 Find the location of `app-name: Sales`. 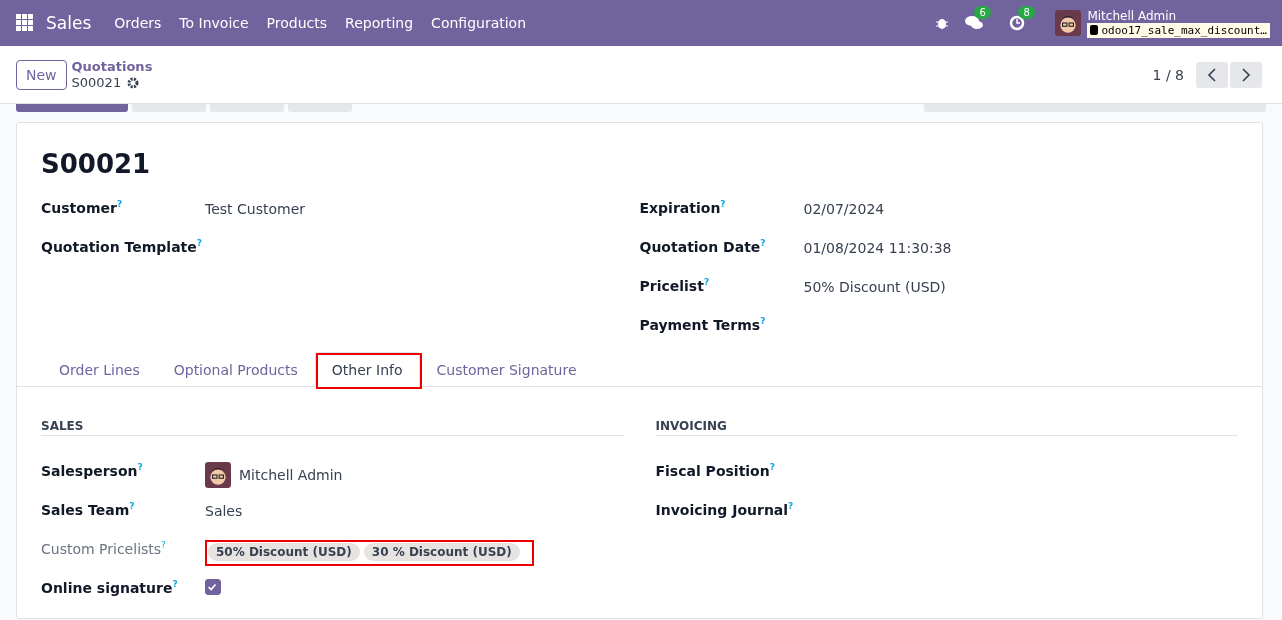

app-name: Sales is located at coordinates (69, 23).